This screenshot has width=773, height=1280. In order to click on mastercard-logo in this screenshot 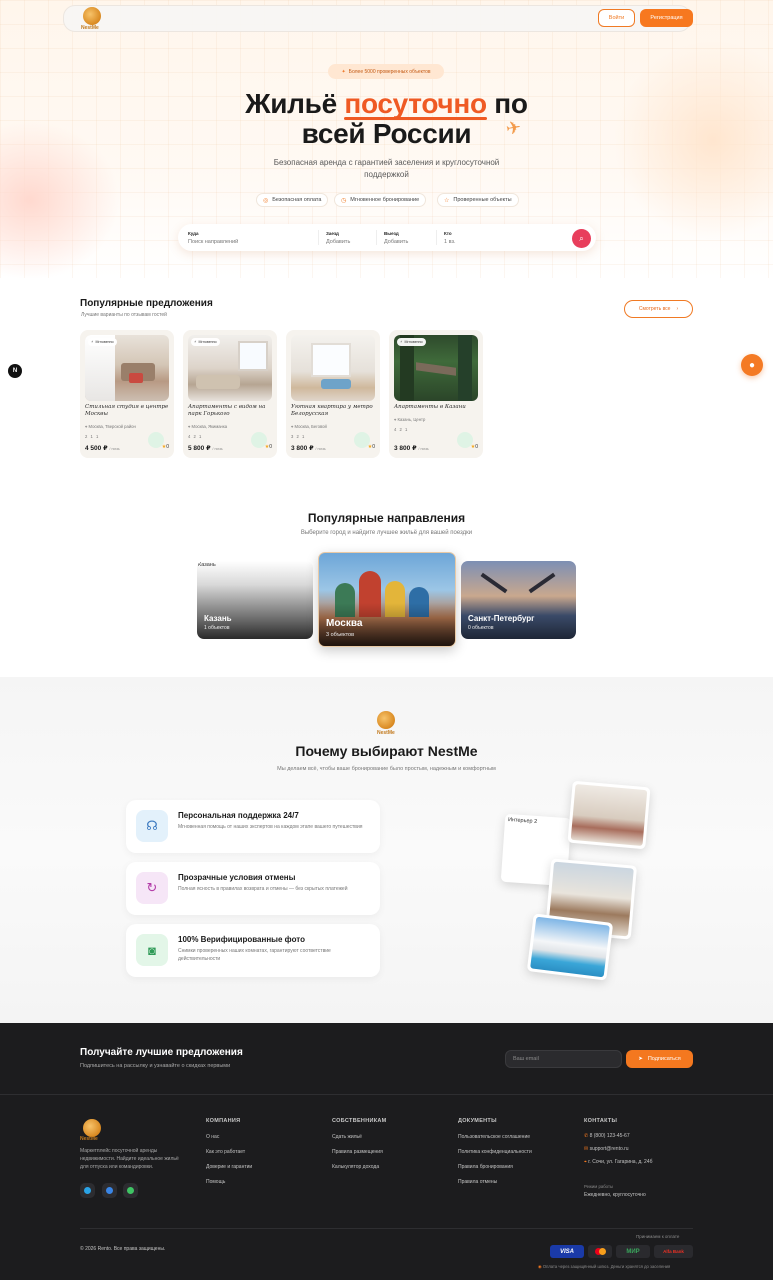, I will do `click(600, 1251)`.